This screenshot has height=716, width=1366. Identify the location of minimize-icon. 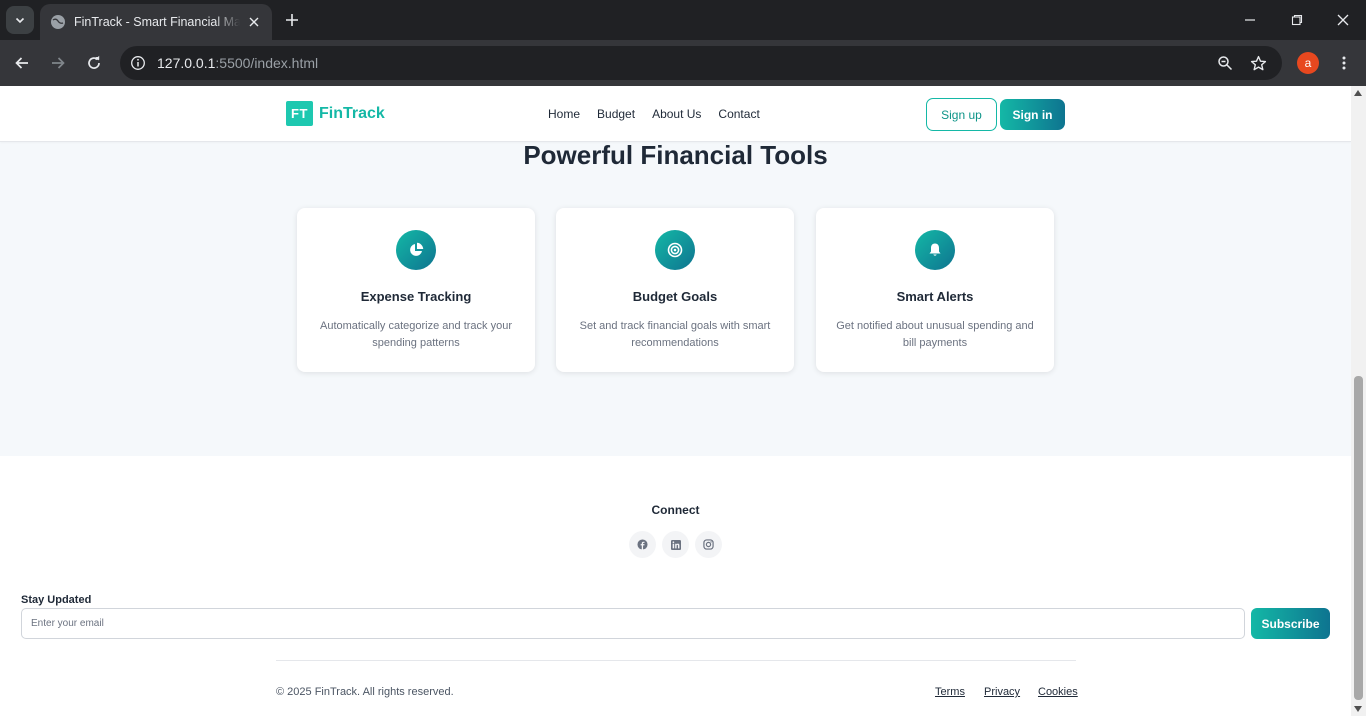
(1250, 20).